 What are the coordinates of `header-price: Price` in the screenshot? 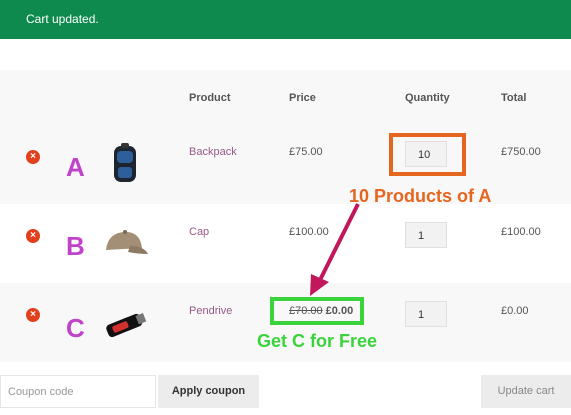 It's located at (302, 98).